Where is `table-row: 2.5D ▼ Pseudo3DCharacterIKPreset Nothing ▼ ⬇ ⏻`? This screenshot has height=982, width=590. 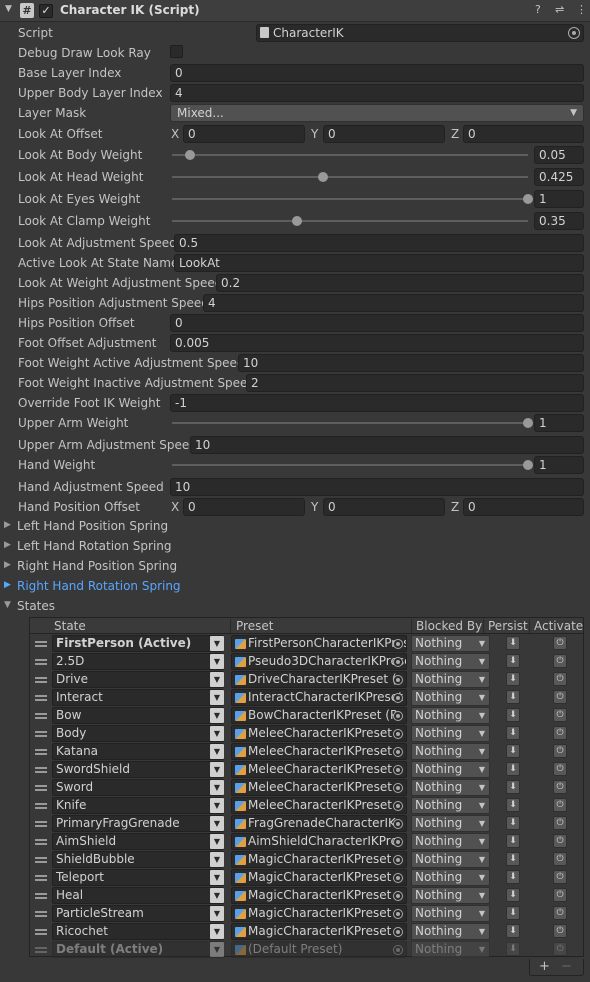 table-row: 2.5D ▼ Pseudo3DCharacterIKPreset Nothing ▼ ⬇ ⏻ is located at coordinates (306, 662).